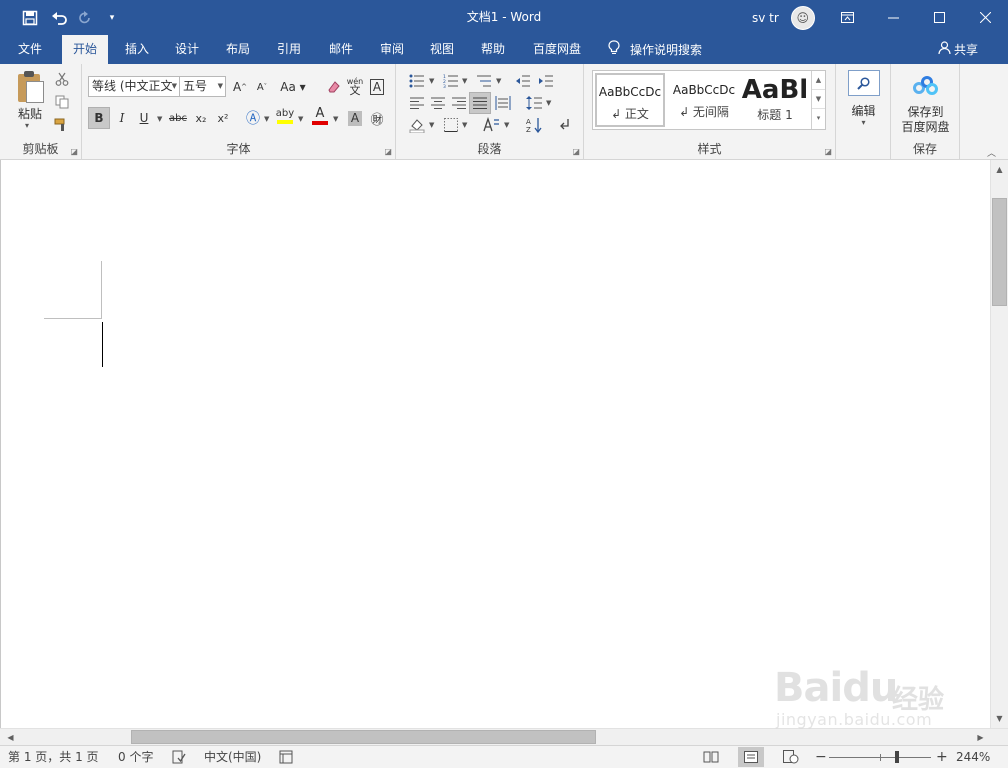 Image resolution: width=1008 pixels, height=768 pixels. Describe the element at coordinates (201, 118) in the screenshot. I see `subscript-button: x₂` at that location.